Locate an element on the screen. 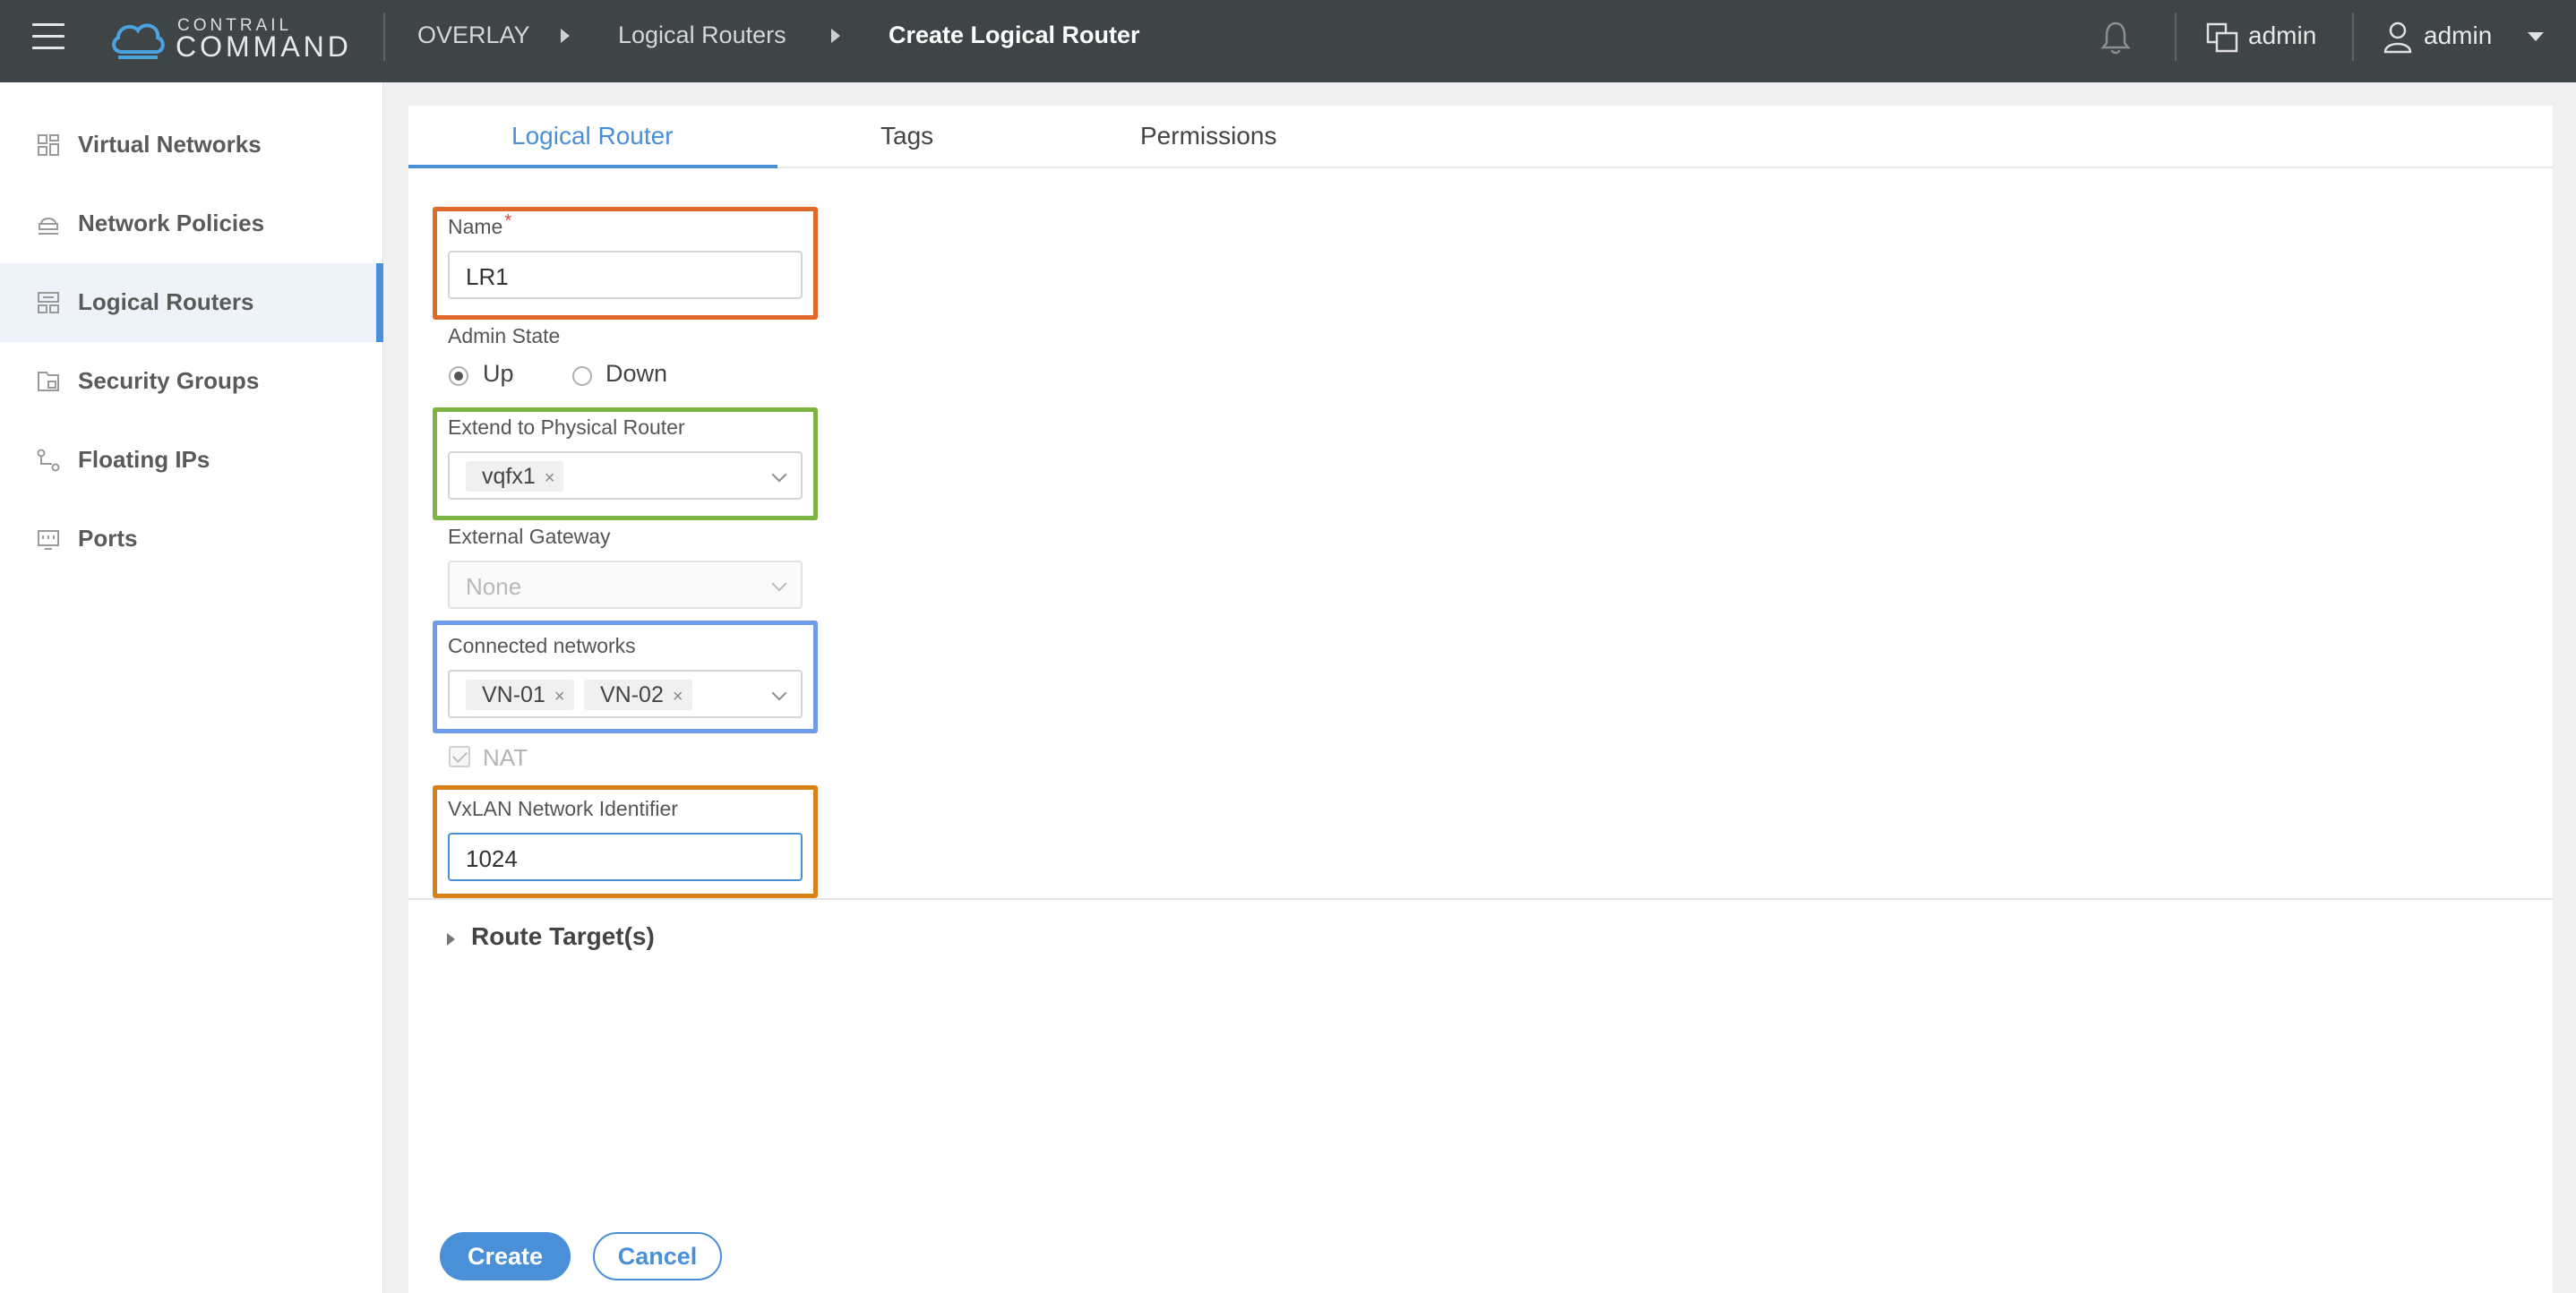  vxlan-network-identifier-input: 1024 is located at coordinates (625, 857).